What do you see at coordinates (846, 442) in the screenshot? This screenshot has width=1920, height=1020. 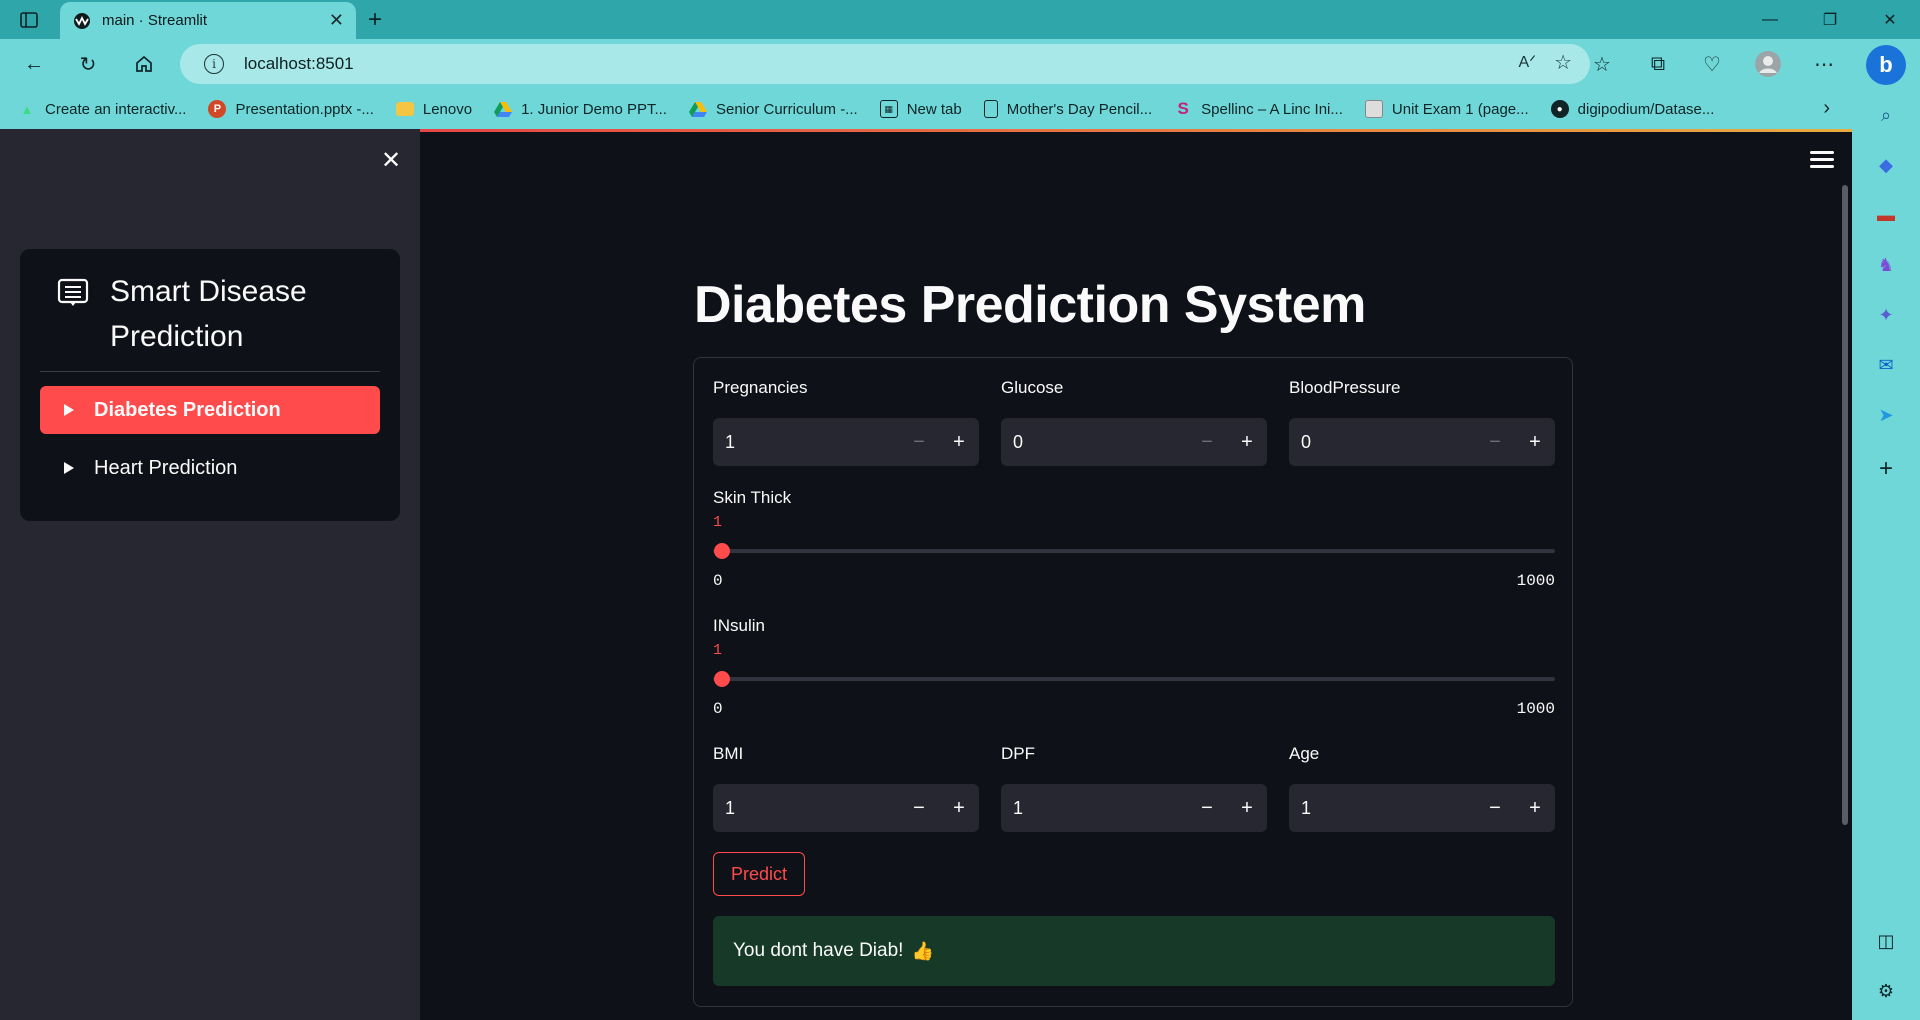 I see `pregnancies-input: 1 − +` at bounding box center [846, 442].